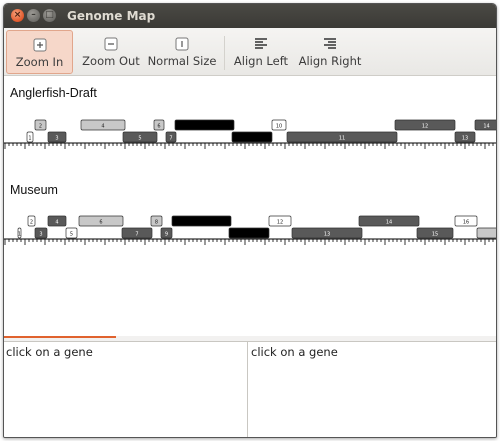 The height and width of the screenshot is (441, 500). I want to click on gene-label: 15, so click(435, 235).